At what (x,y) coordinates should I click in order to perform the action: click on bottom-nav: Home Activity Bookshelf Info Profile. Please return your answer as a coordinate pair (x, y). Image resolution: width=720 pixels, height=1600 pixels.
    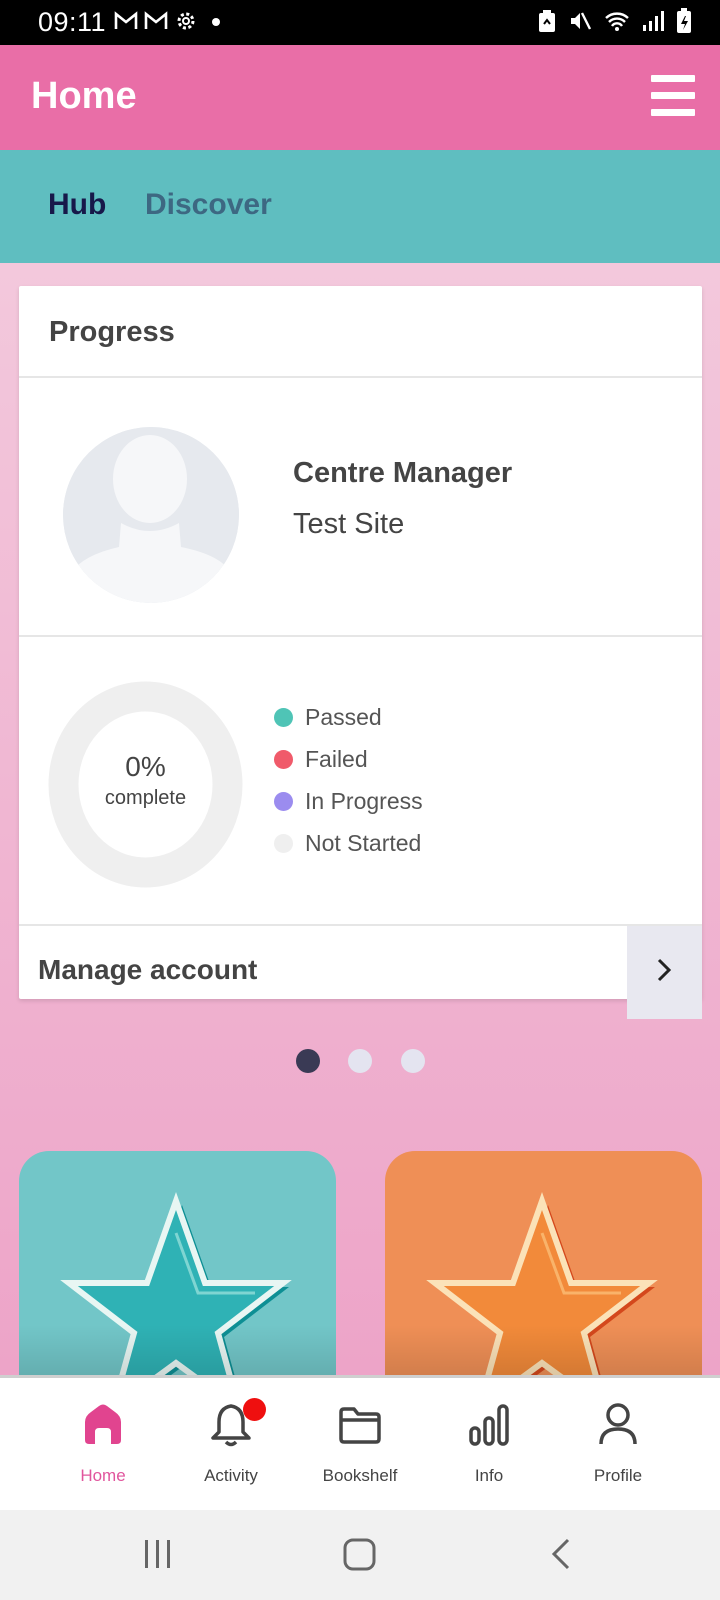
    Looking at the image, I should click on (360, 1442).